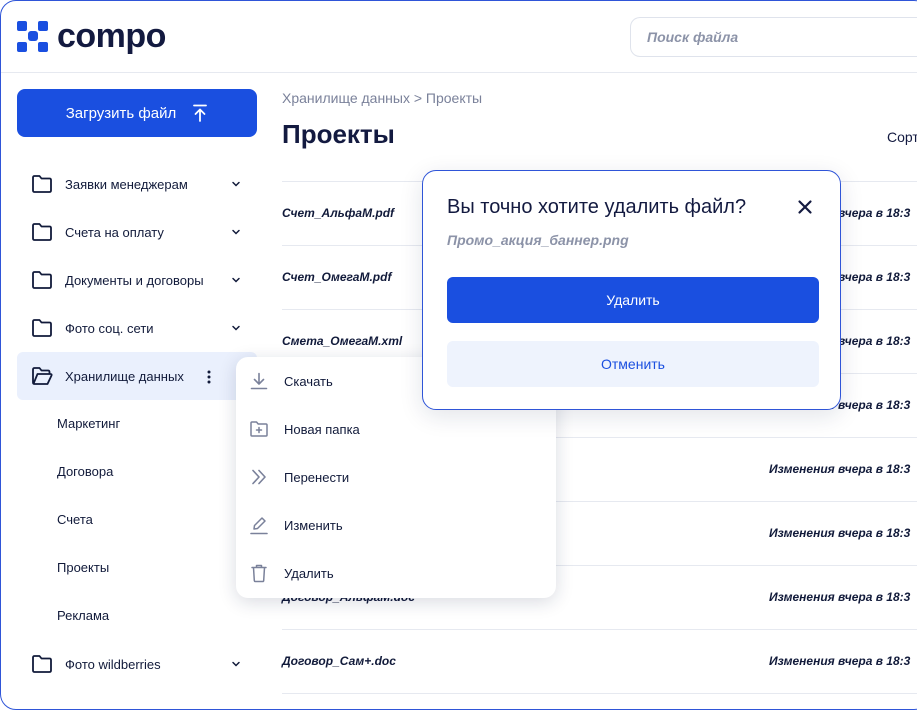 This screenshot has width=917, height=711. Describe the element at coordinates (85, 472) in the screenshot. I see `sidebar-subitem-contracts: Договора` at that location.